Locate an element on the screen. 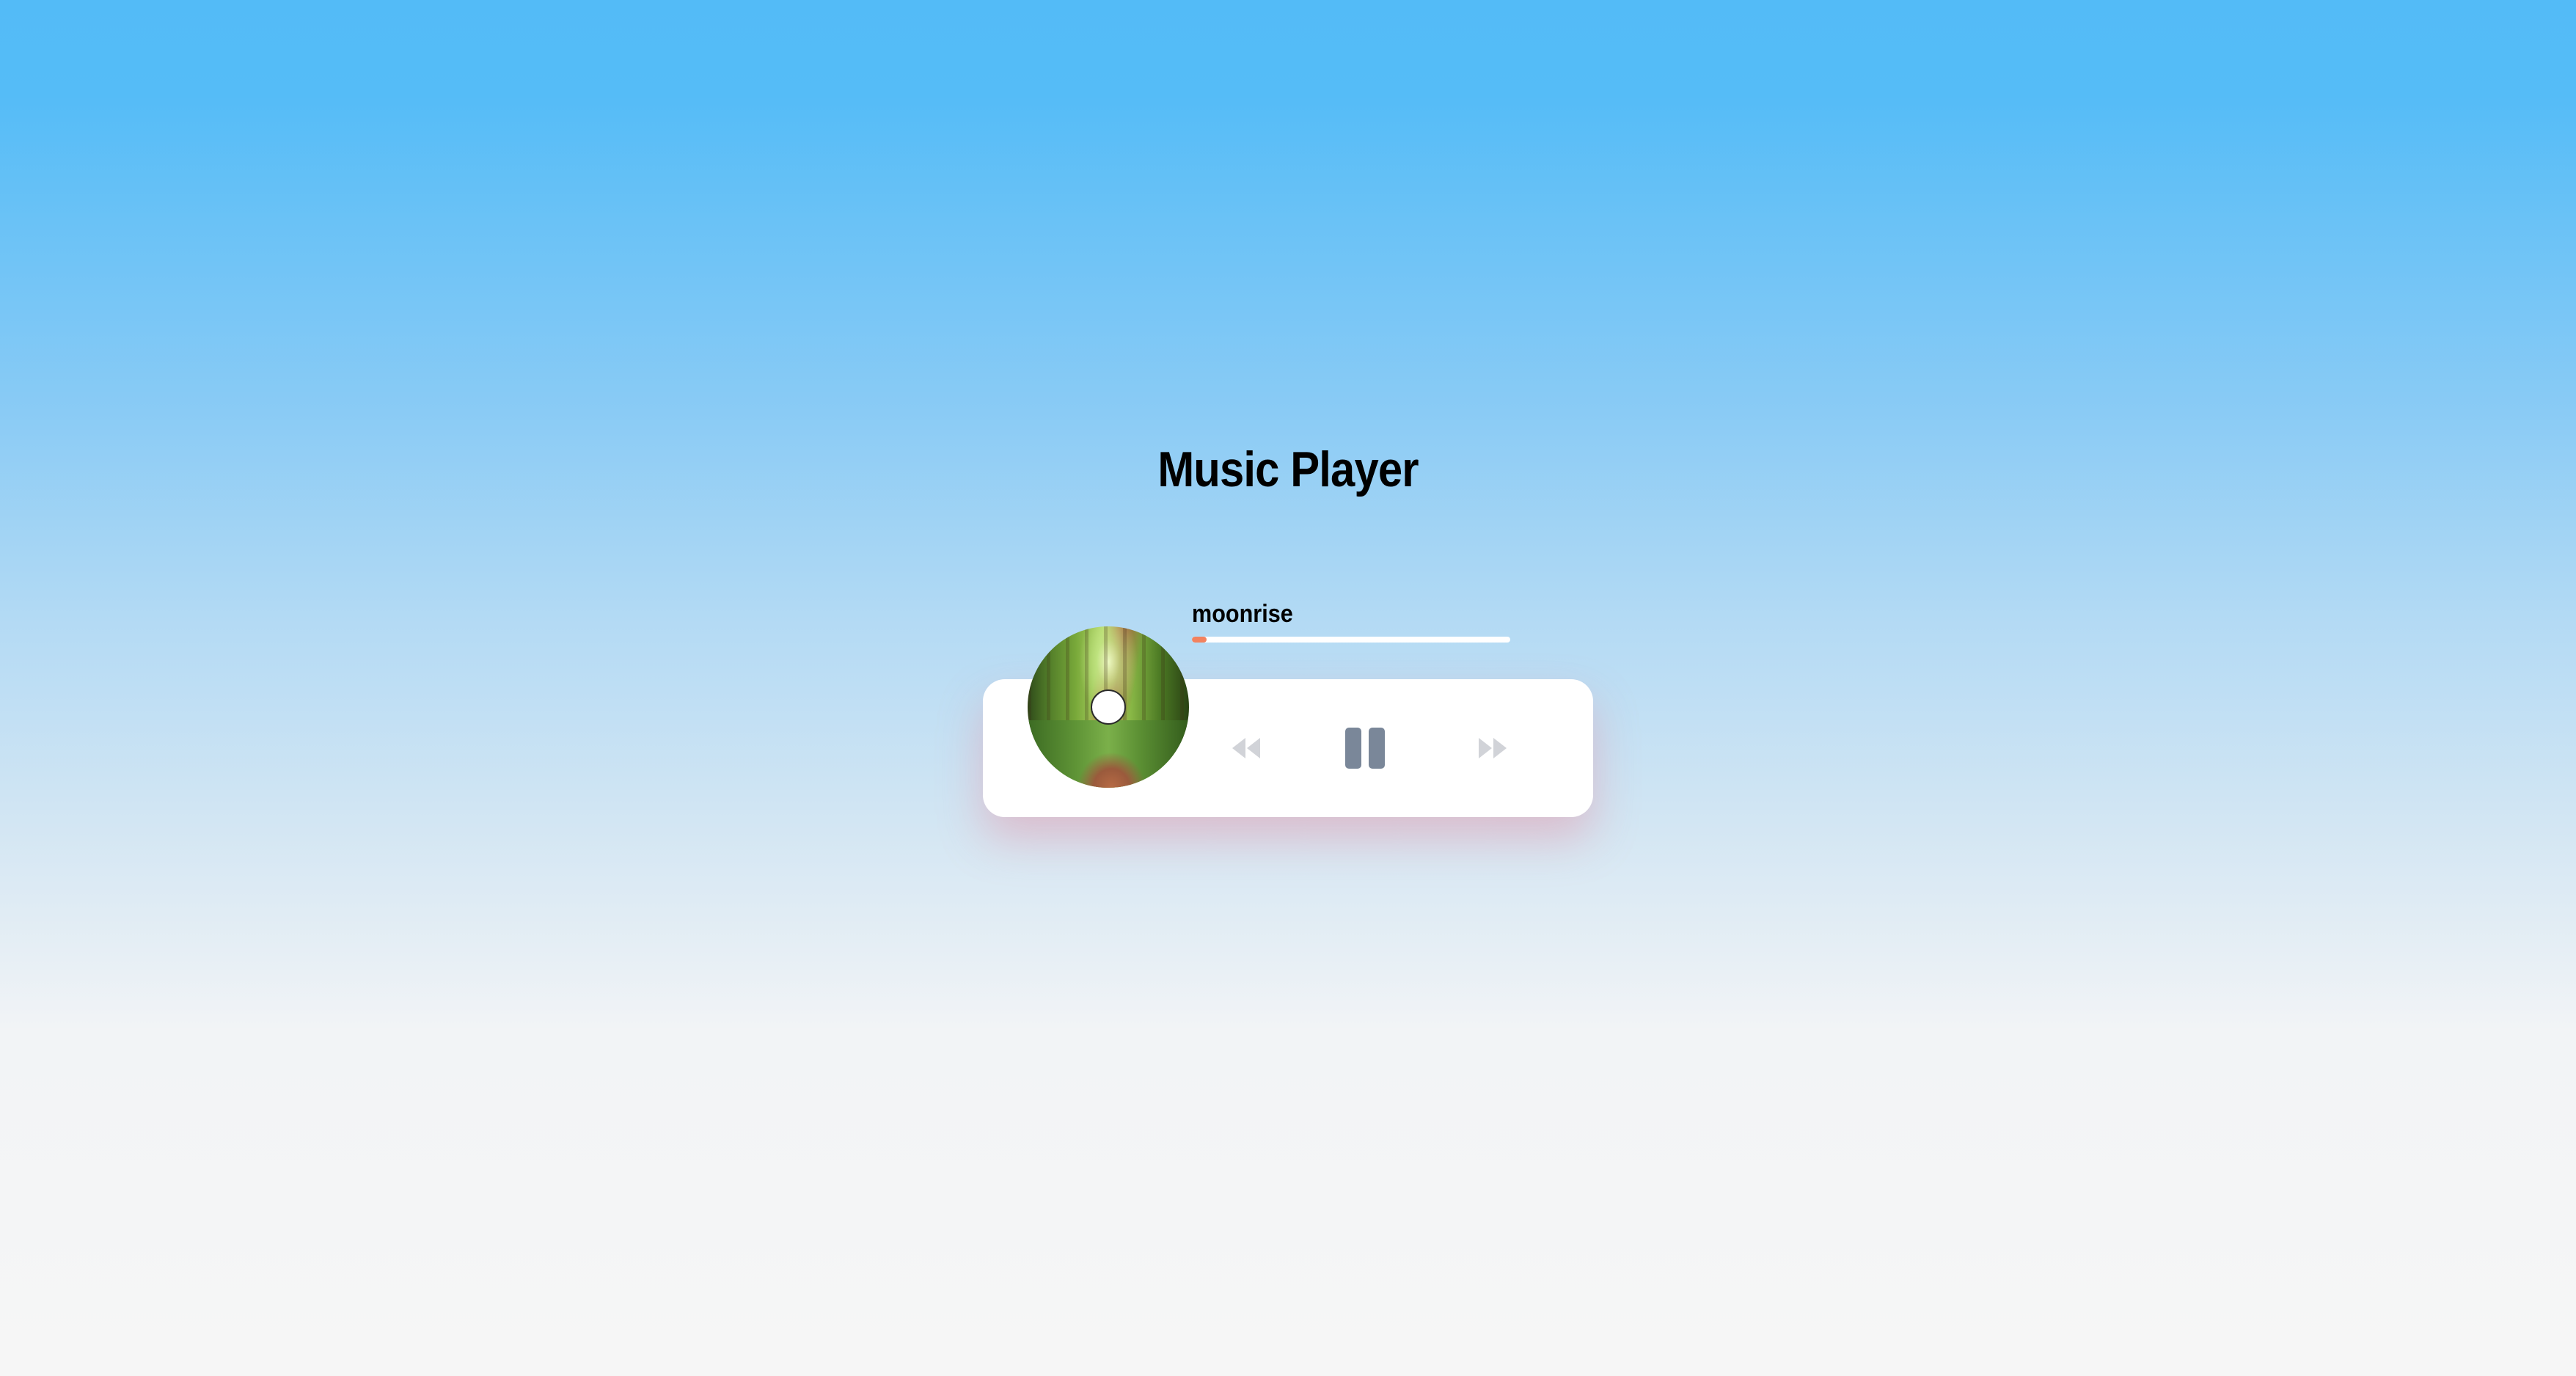 The image size is (2576, 1376). album-art-disc is located at coordinates (1108, 707).